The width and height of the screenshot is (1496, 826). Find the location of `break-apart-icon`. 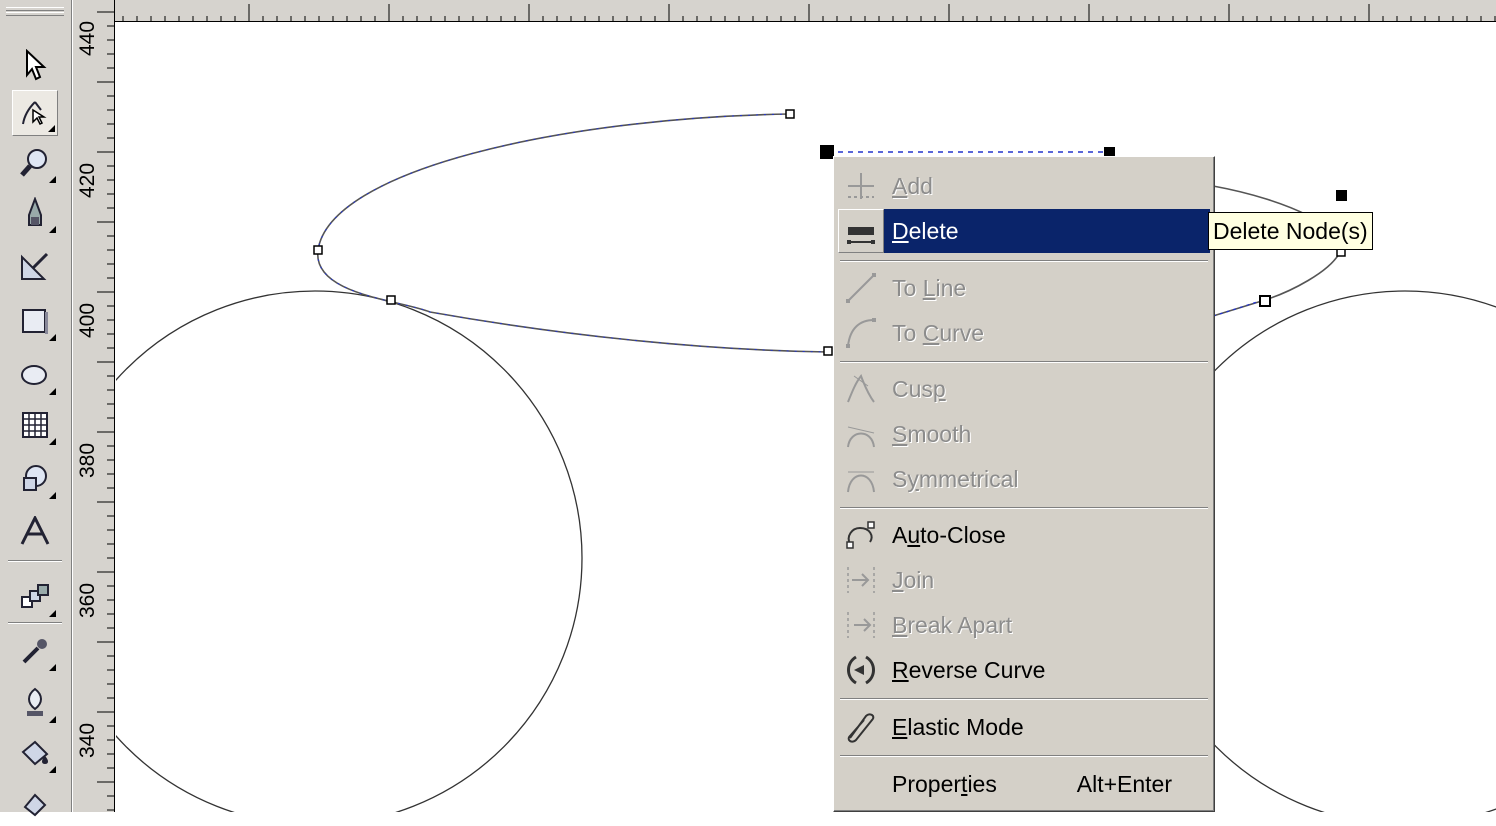

break-apart-icon is located at coordinates (861, 625).